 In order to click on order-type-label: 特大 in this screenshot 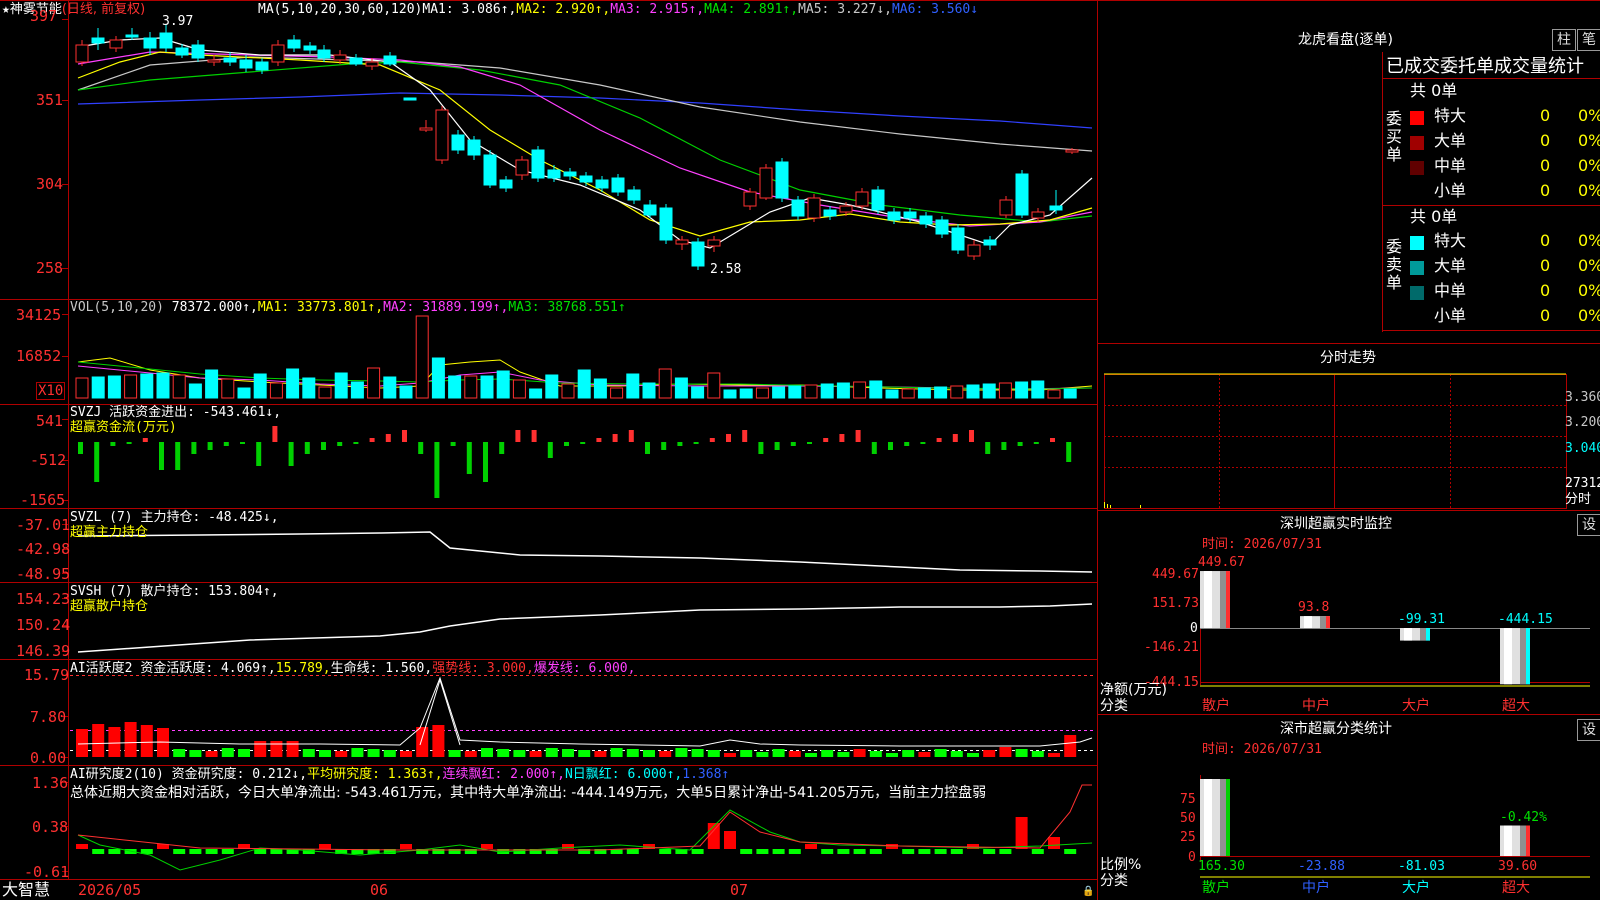, I will do `click(1450, 240)`.